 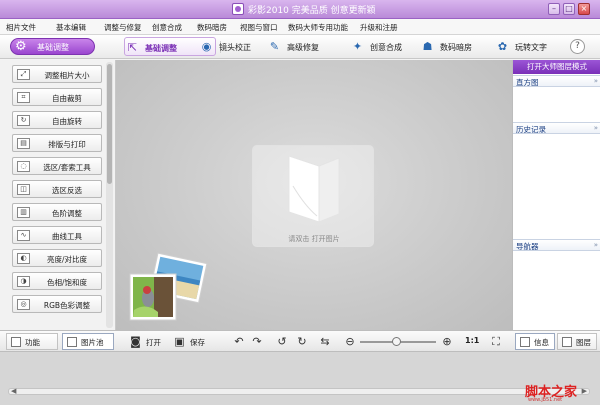 What do you see at coordinates (23, 166) in the screenshot?
I see `lasso-icon: ◌` at bounding box center [23, 166].